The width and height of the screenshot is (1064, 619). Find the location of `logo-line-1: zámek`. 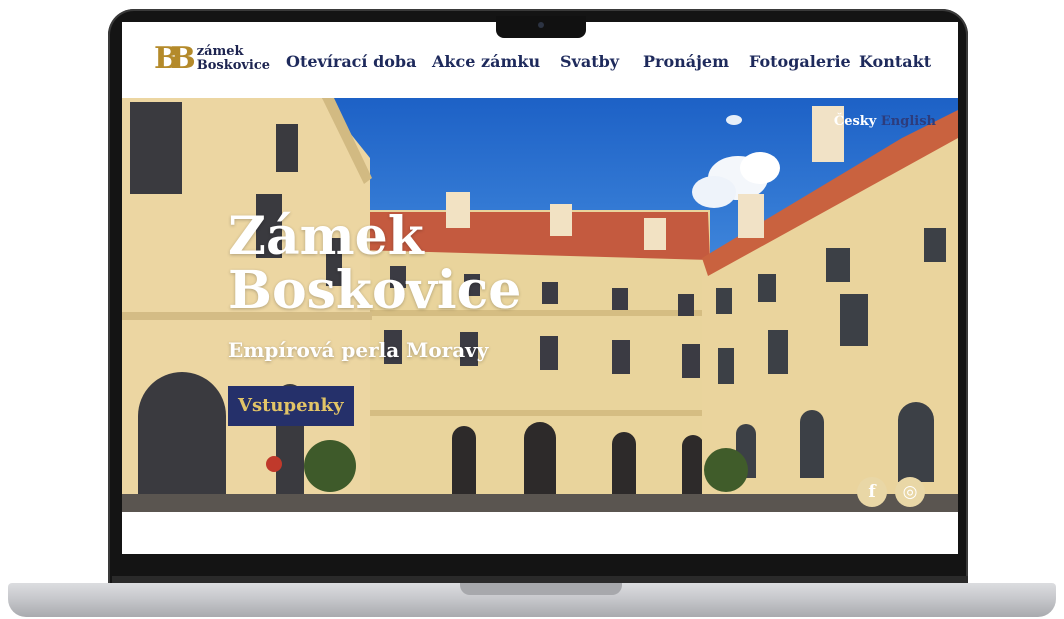

logo-line-1: zámek is located at coordinates (220, 51).